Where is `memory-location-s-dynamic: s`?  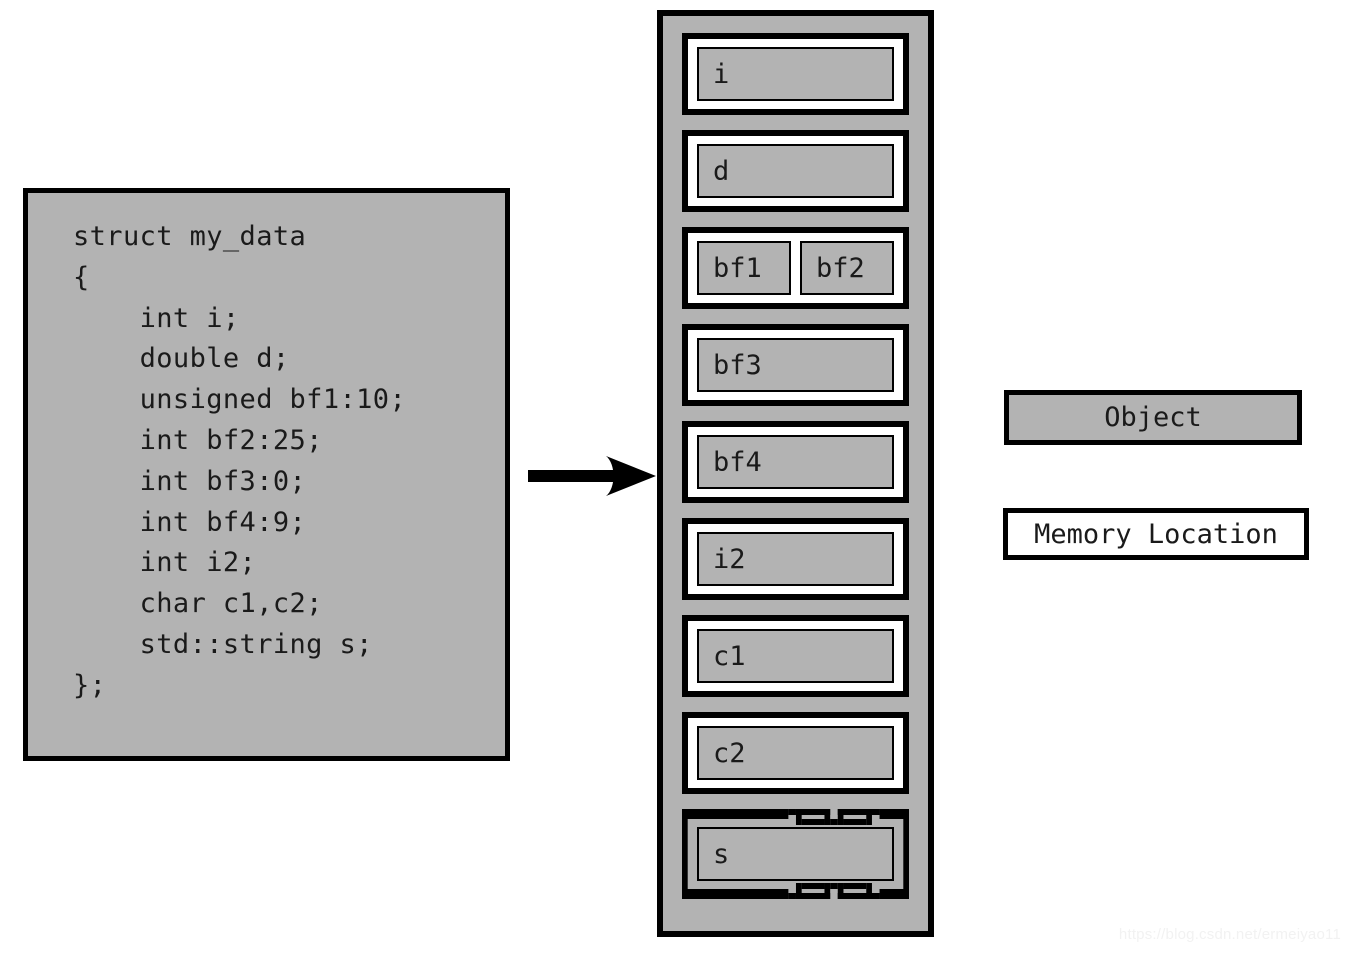
memory-location-s-dynamic: s is located at coordinates (795, 854).